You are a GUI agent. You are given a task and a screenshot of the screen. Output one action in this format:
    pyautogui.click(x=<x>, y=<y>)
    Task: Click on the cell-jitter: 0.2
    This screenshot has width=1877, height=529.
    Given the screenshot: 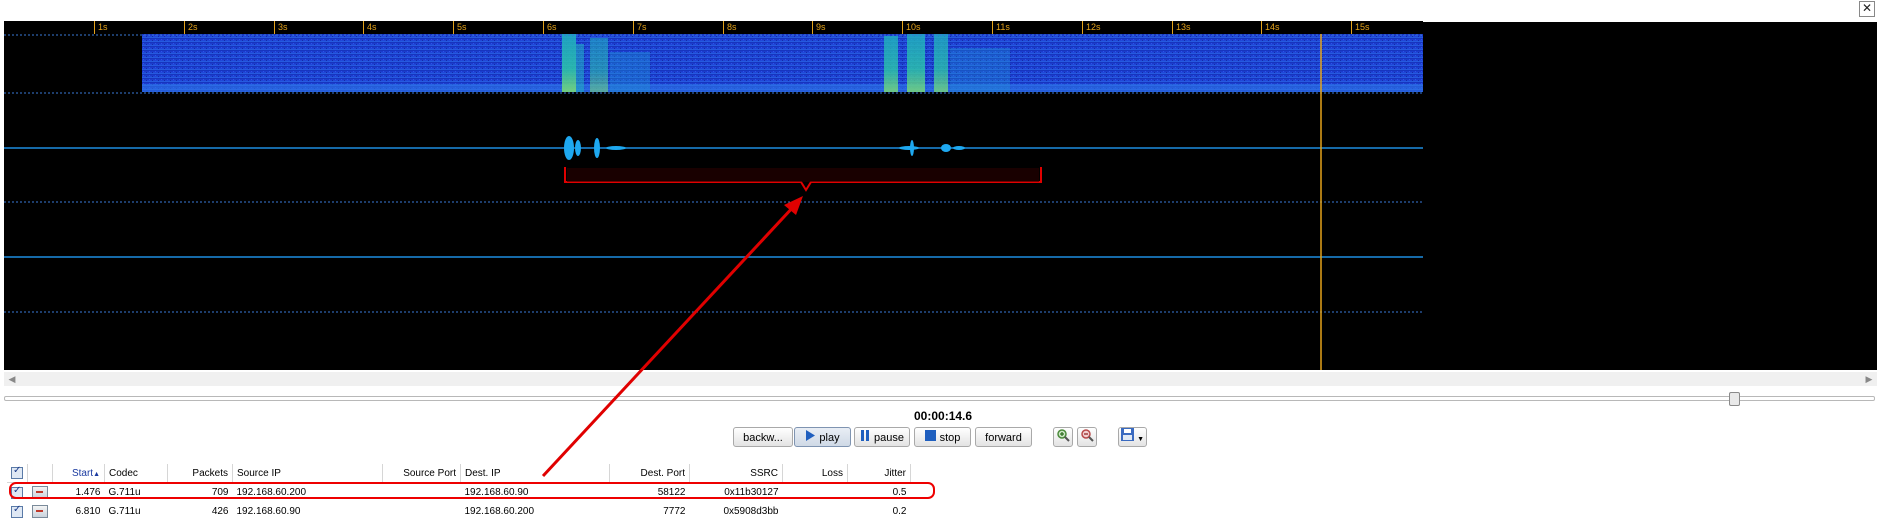 What is the action you would take?
    pyautogui.click(x=899, y=511)
    